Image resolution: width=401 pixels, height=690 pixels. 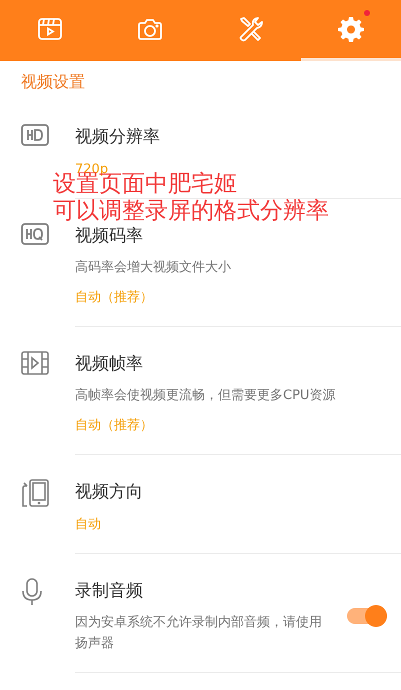 I want to click on setting-description: 因为安卓系统不允许录制内部音频，请使用扬声器, so click(x=199, y=633).